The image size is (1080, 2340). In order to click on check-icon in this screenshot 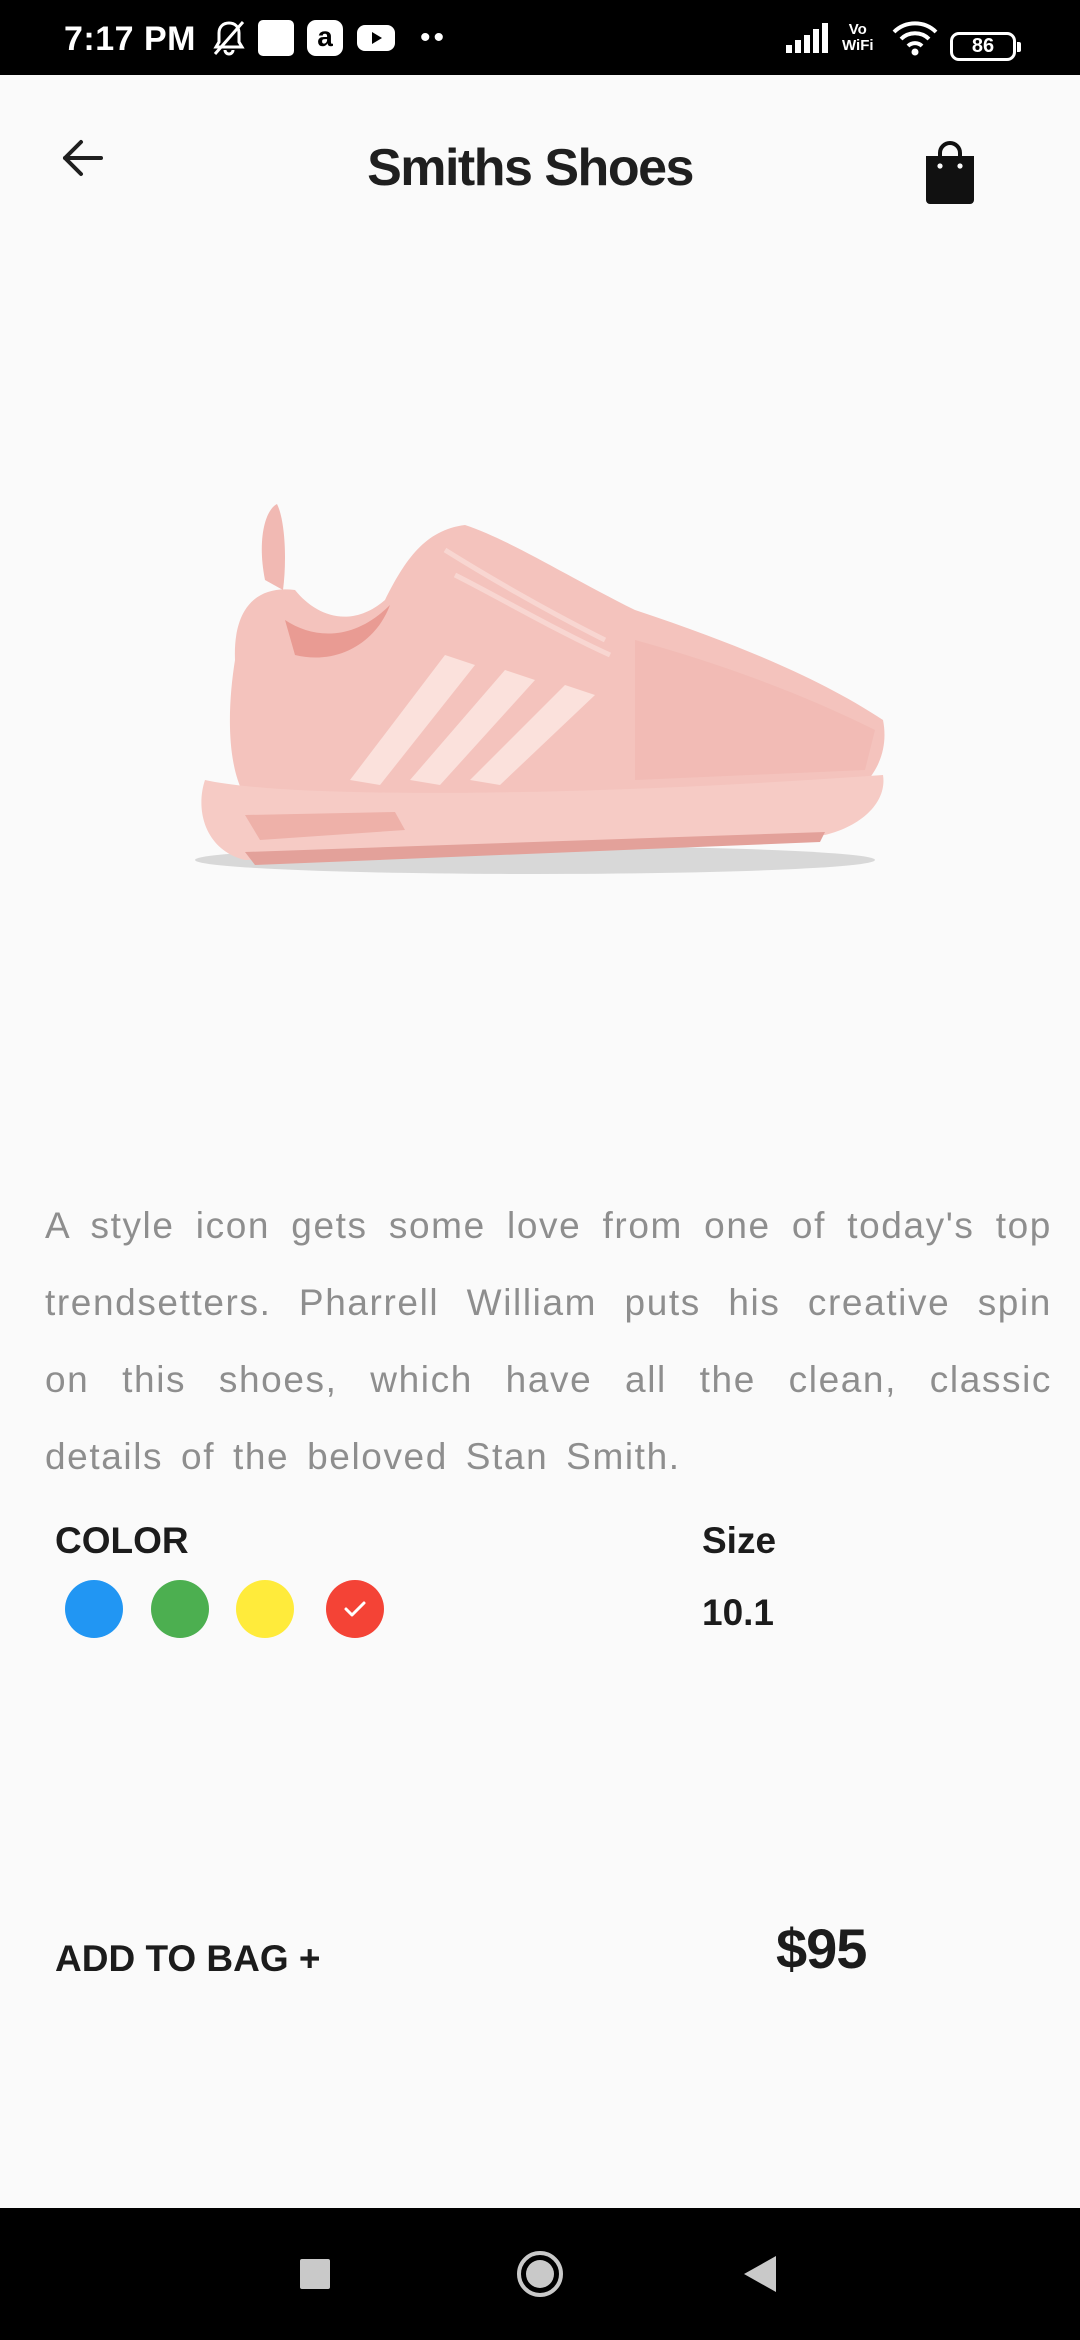, I will do `click(355, 1609)`.